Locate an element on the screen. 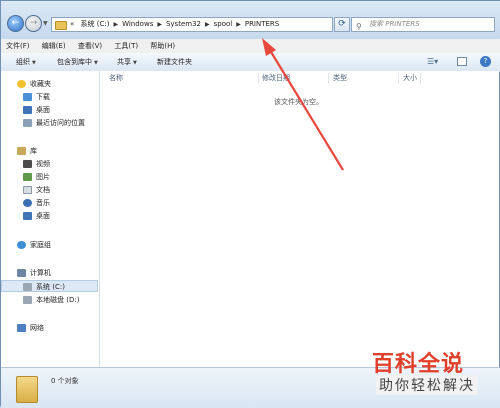 This screenshot has height=408, width=500. view-options-icon: ☰▾ is located at coordinates (436, 62).